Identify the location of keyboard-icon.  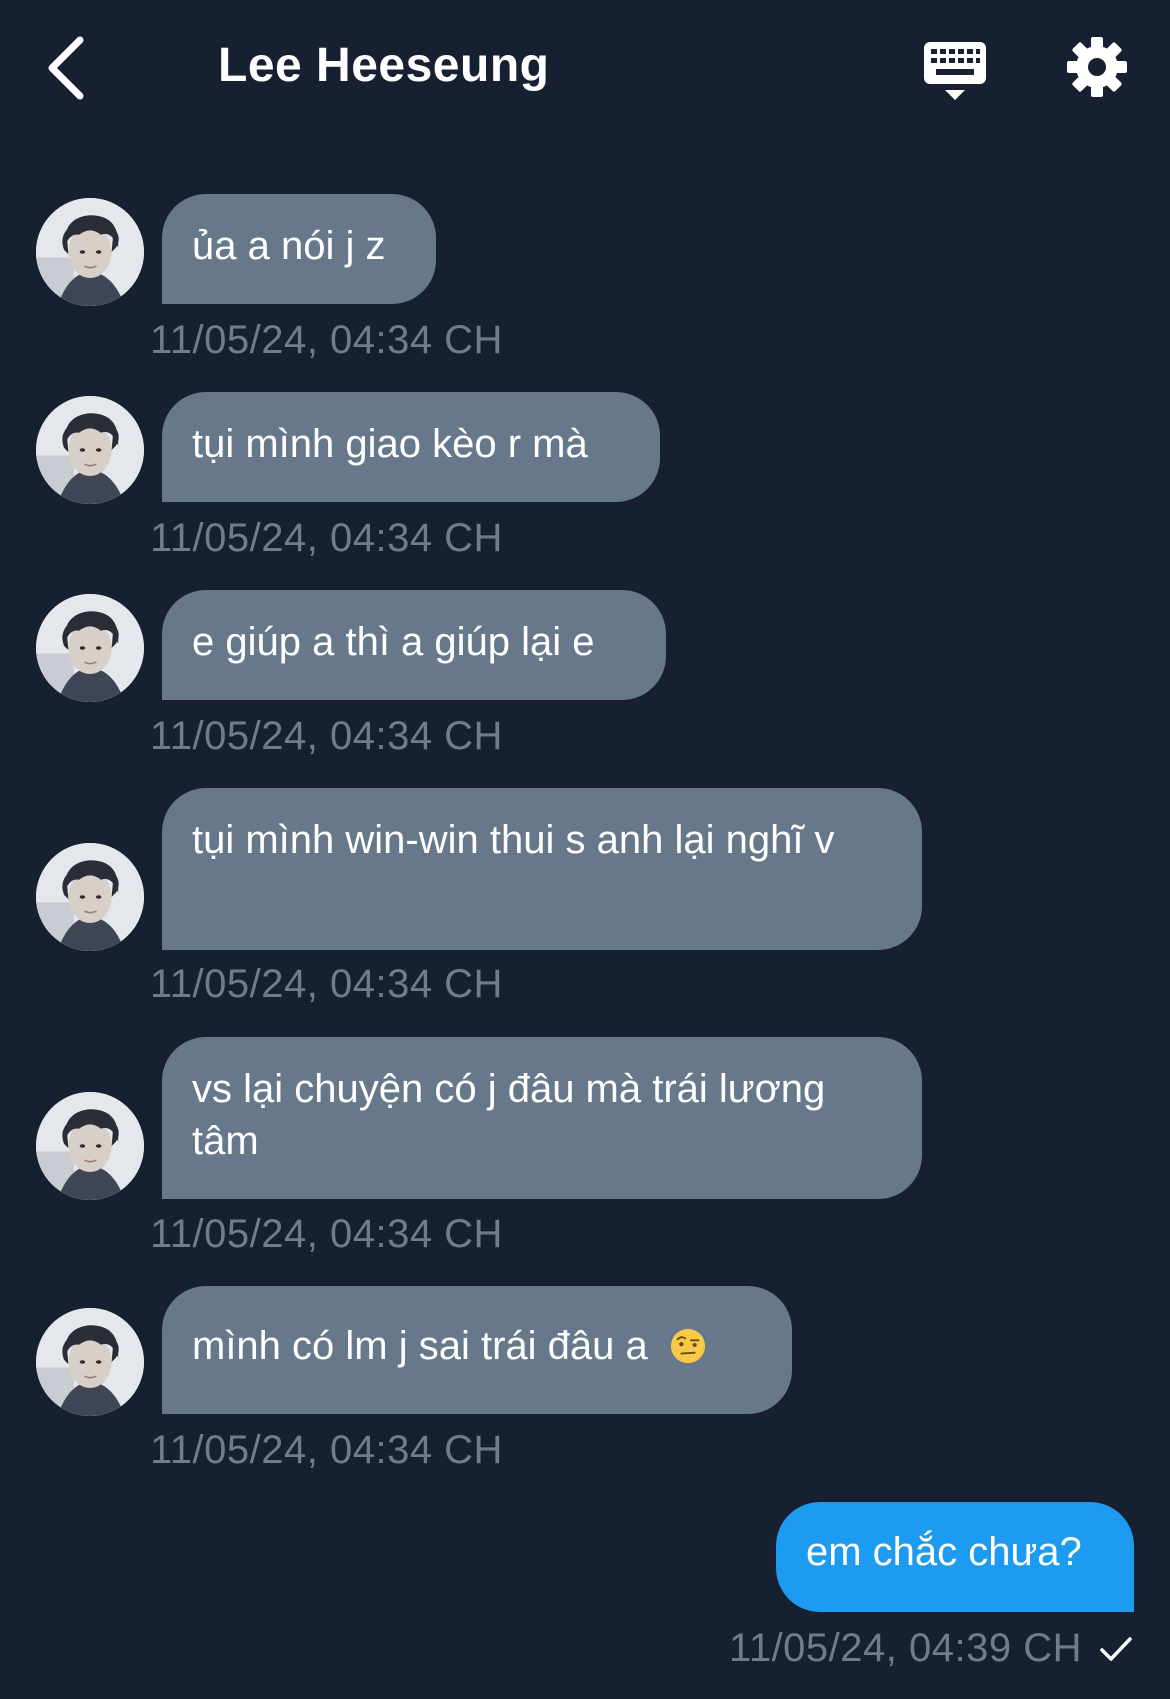
(955, 71).